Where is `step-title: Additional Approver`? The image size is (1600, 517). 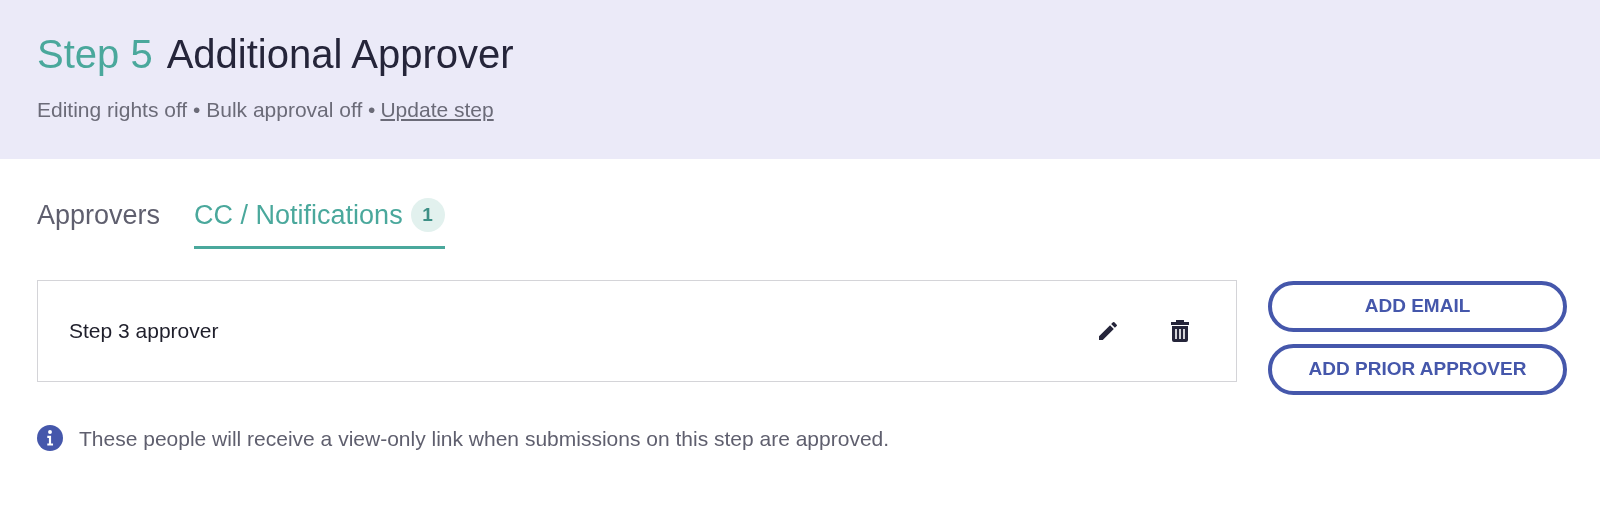 step-title: Additional Approver is located at coordinates (340, 54).